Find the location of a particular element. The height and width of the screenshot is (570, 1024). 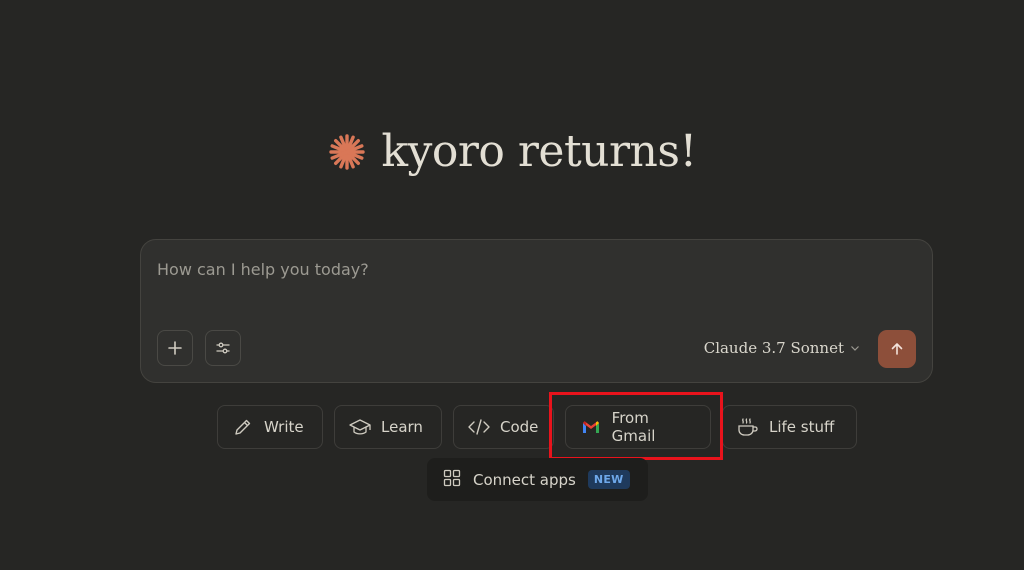

greeting-title: kyoro returns! is located at coordinates (539, 151).